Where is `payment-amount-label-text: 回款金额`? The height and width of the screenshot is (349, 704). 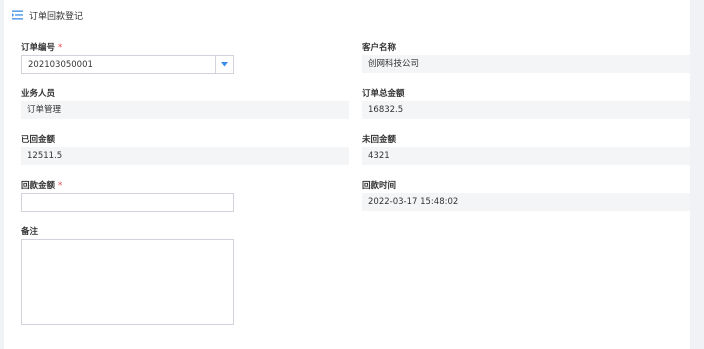
payment-amount-label-text: 回款金额 is located at coordinates (38, 186).